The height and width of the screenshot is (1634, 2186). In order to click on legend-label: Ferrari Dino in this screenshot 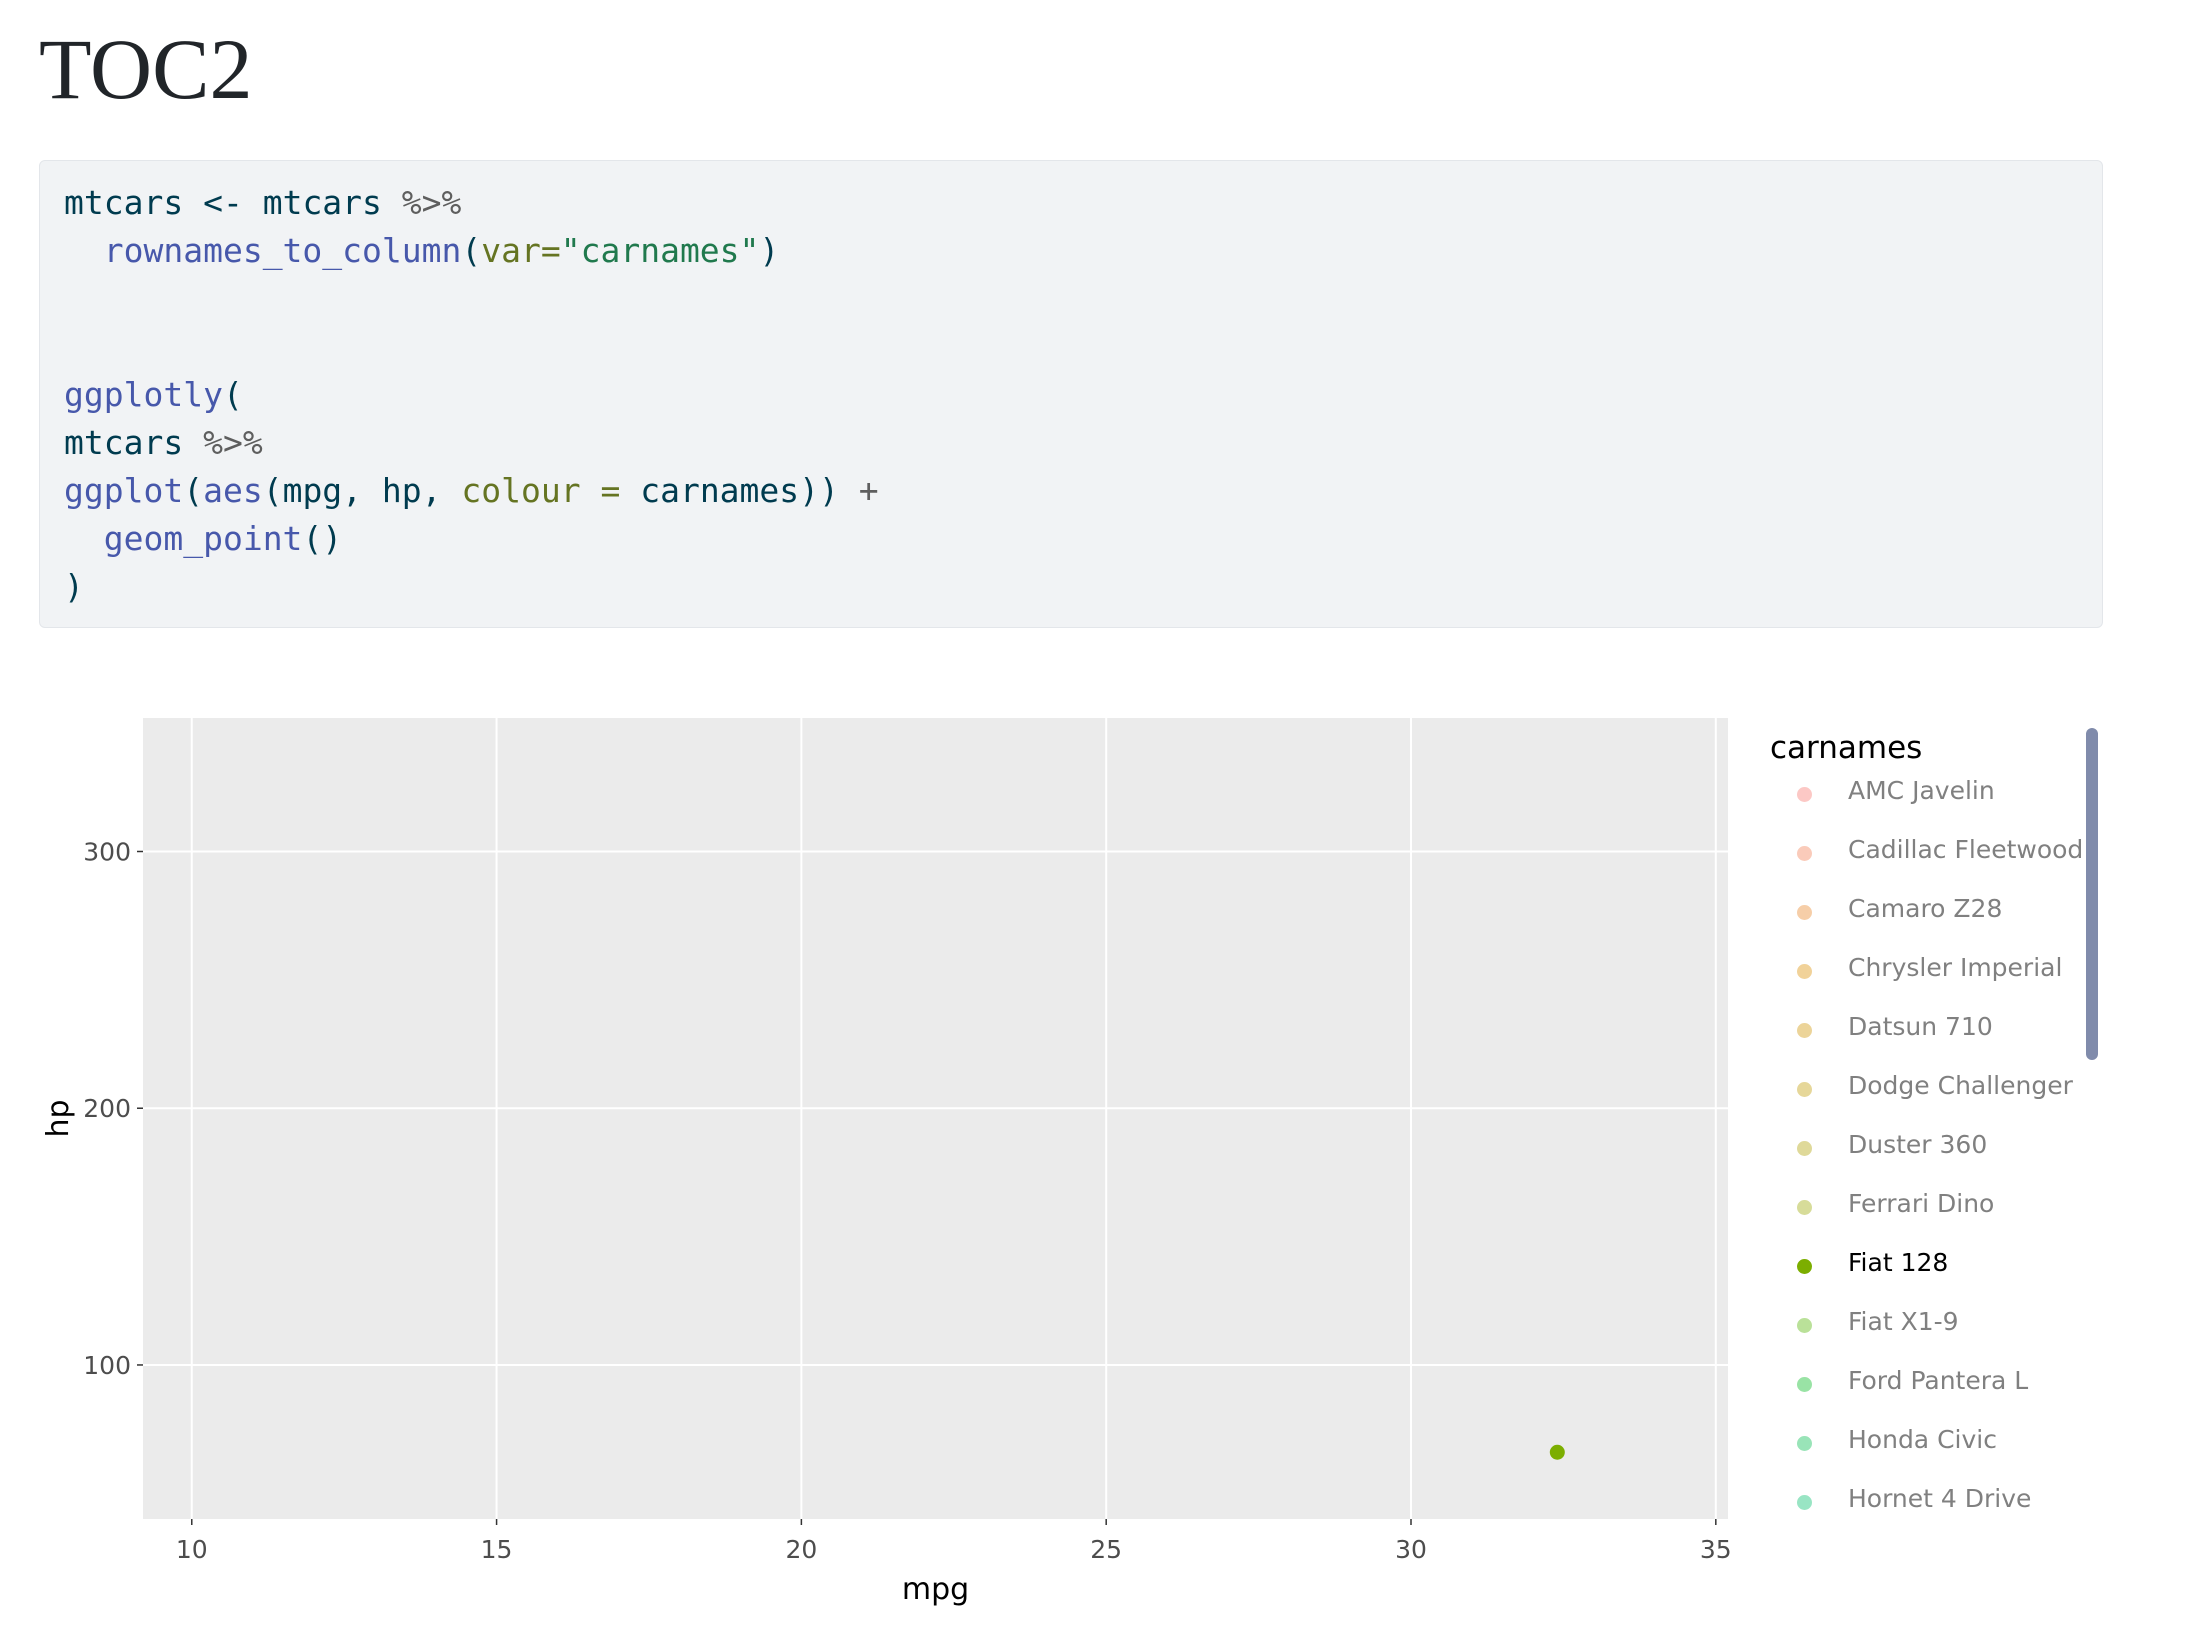, I will do `click(1921, 1203)`.